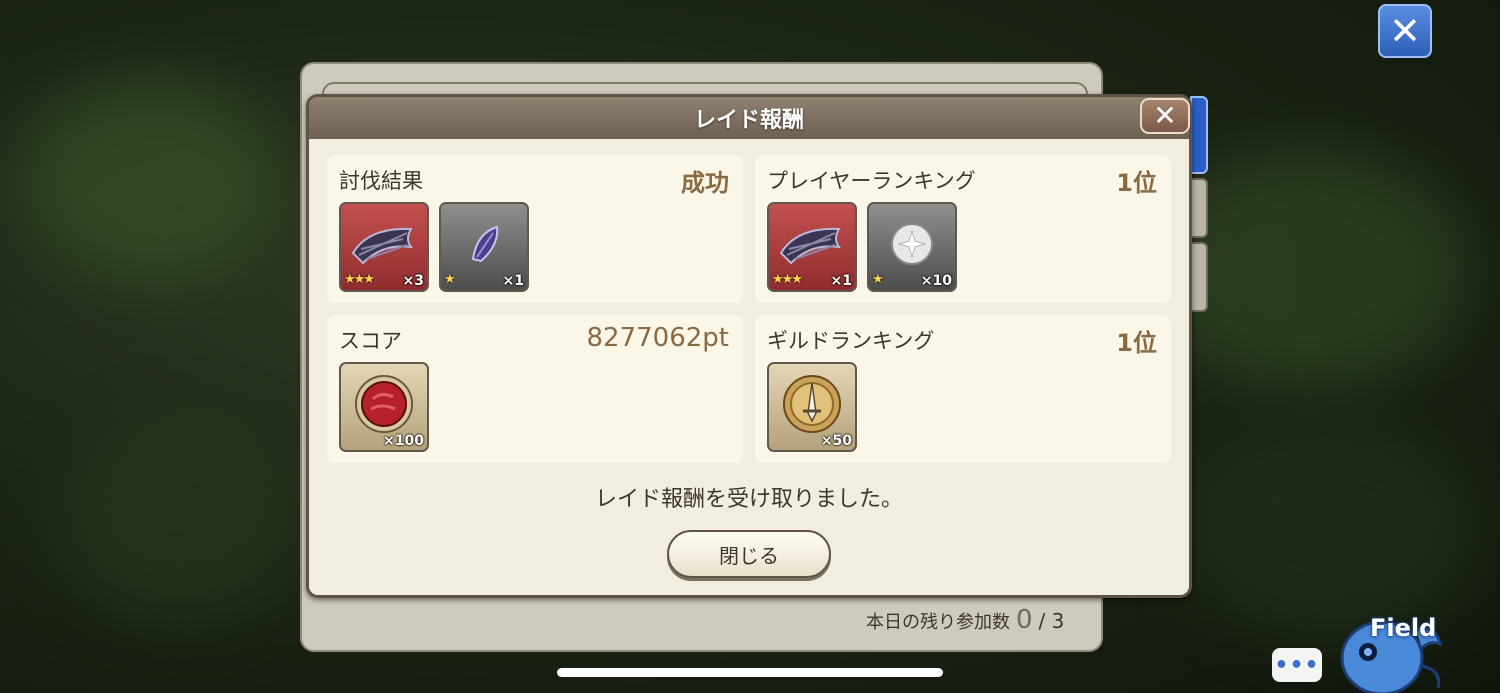 The width and height of the screenshot is (1500, 693). What do you see at coordinates (384, 403) in the screenshot?
I see `red-meat-icon` at bounding box center [384, 403].